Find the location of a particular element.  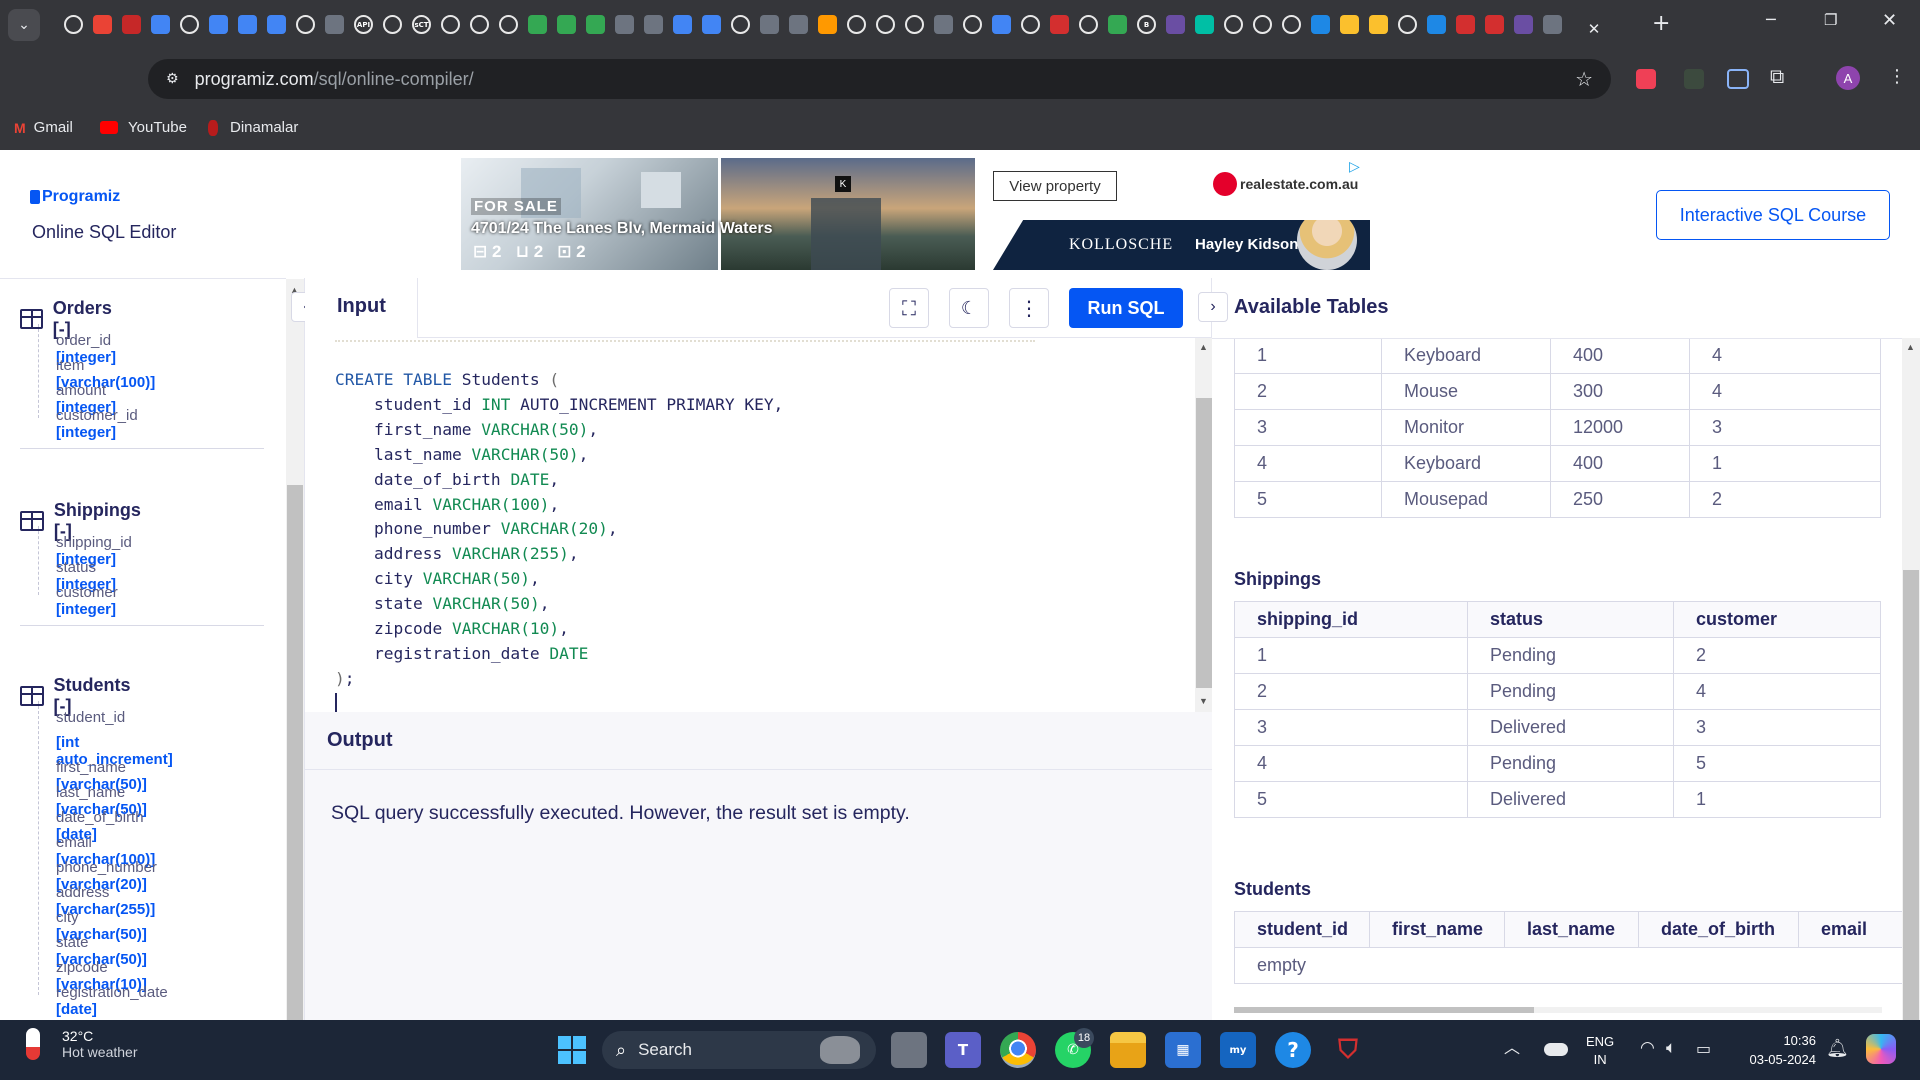

input-tab: Input is located at coordinates (361, 309).